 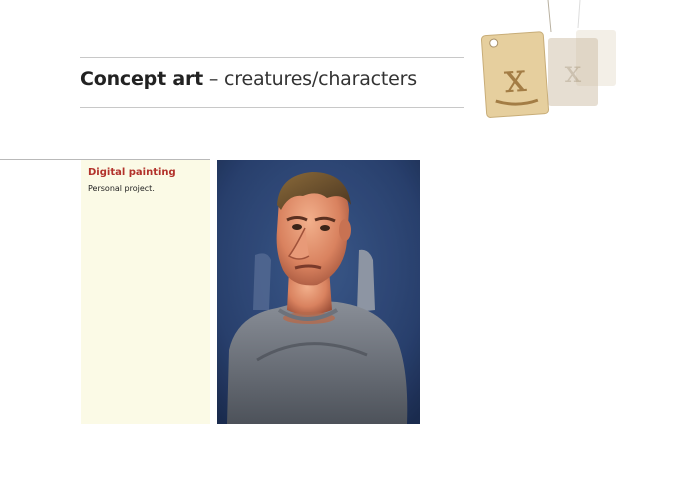 I want to click on page-title: Concept art – creatures/characters, so click(x=275, y=79).